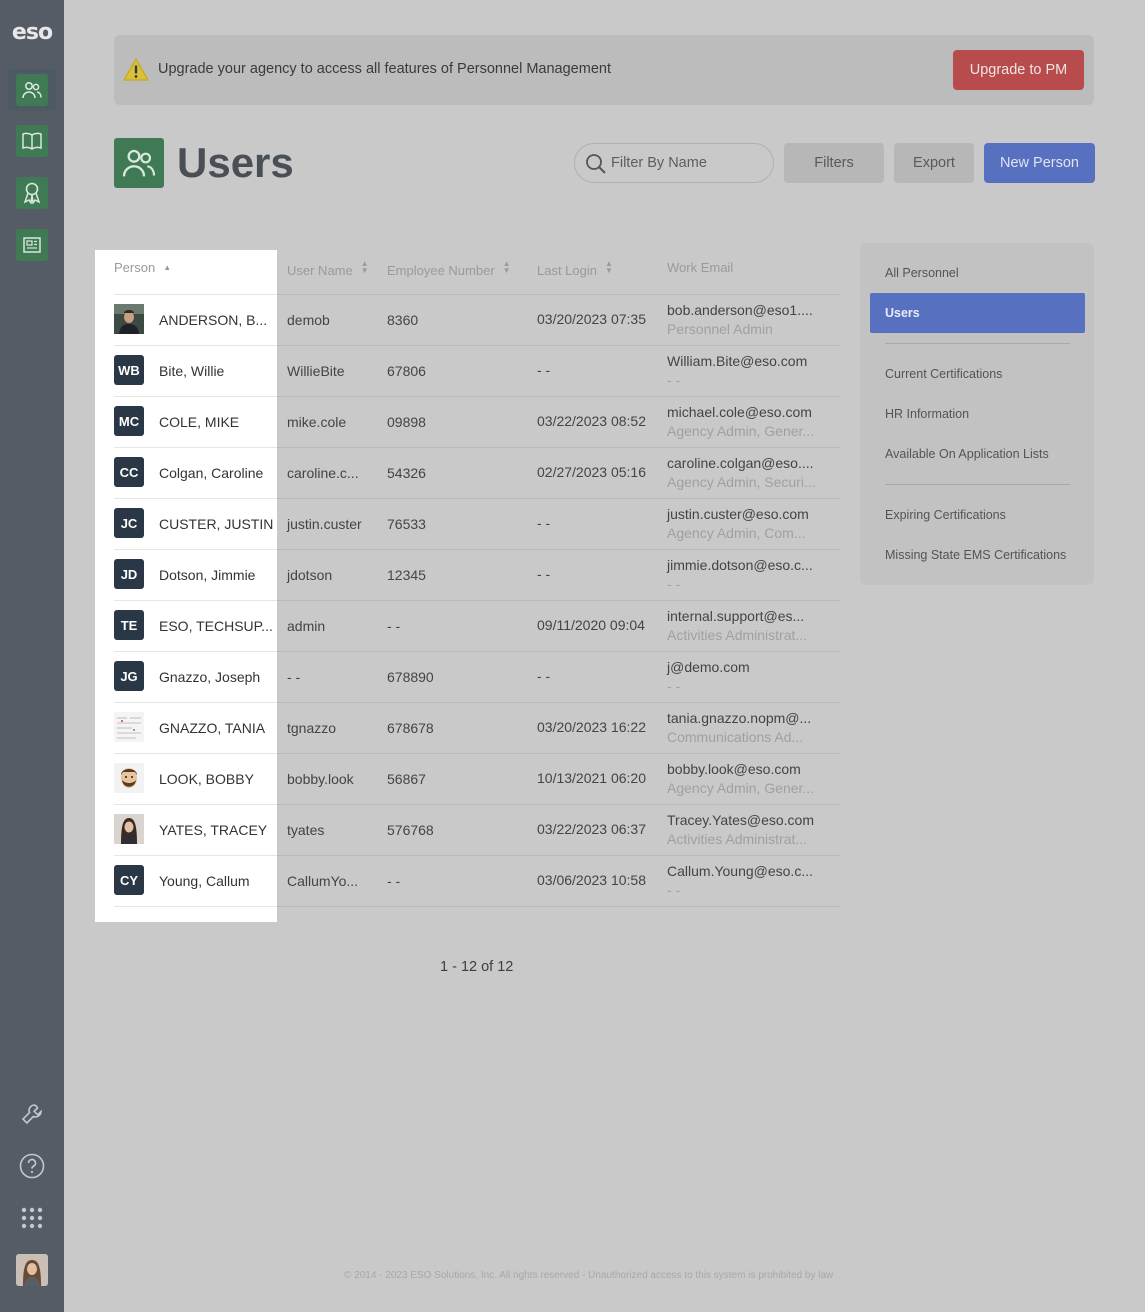 This screenshot has width=1145, height=1312. I want to click on newspaper-icon, so click(32, 245).